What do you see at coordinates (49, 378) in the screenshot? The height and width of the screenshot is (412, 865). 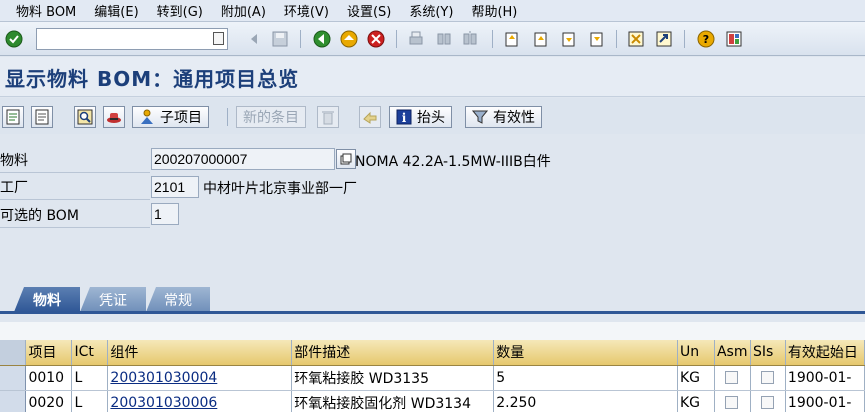 I see `cell-item: 0010` at bounding box center [49, 378].